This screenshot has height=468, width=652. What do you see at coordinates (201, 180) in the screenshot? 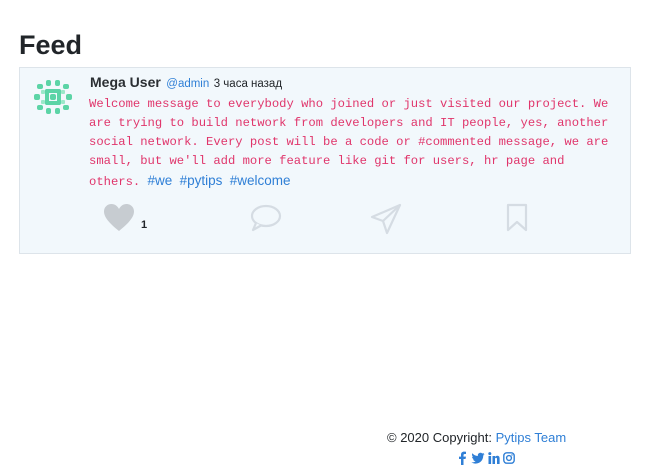
I see `hashtag-pytips: #pytips` at bounding box center [201, 180].